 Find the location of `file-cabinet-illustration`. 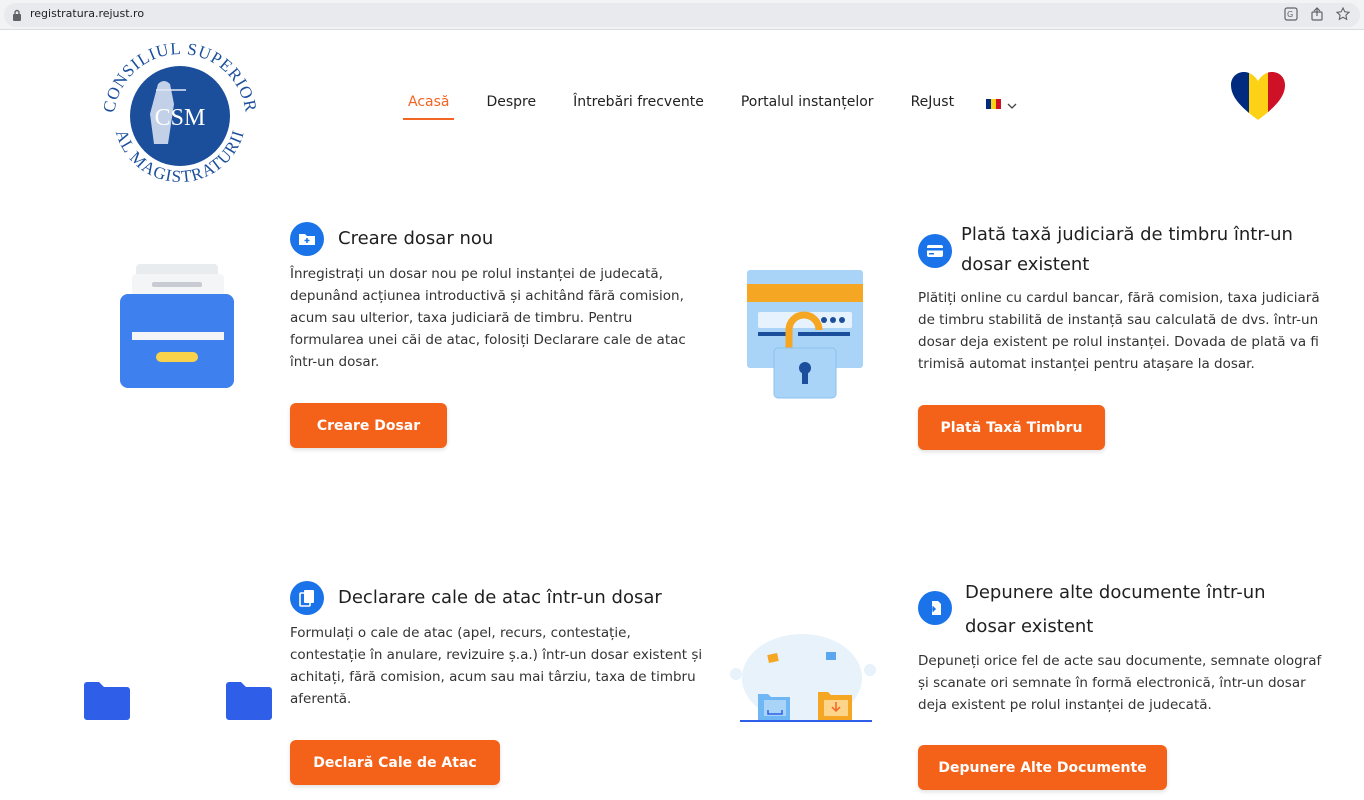

file-cabinet-illustration is located at coordinates (178, 329).